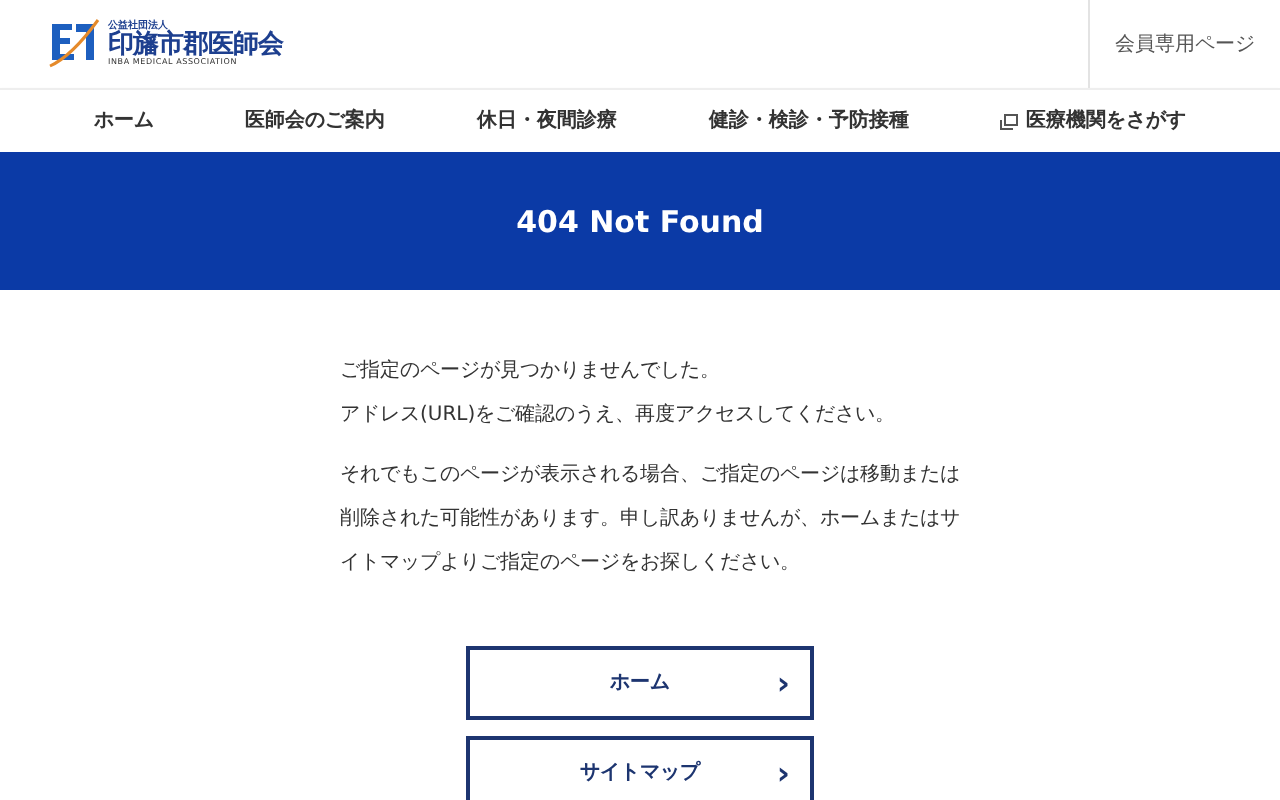  Describe the element at coordinates (619, 415) in the screenshot. I see `message-text: アドレス(URL)をご確認のうえ、再度アクセスしてください。` at that location.